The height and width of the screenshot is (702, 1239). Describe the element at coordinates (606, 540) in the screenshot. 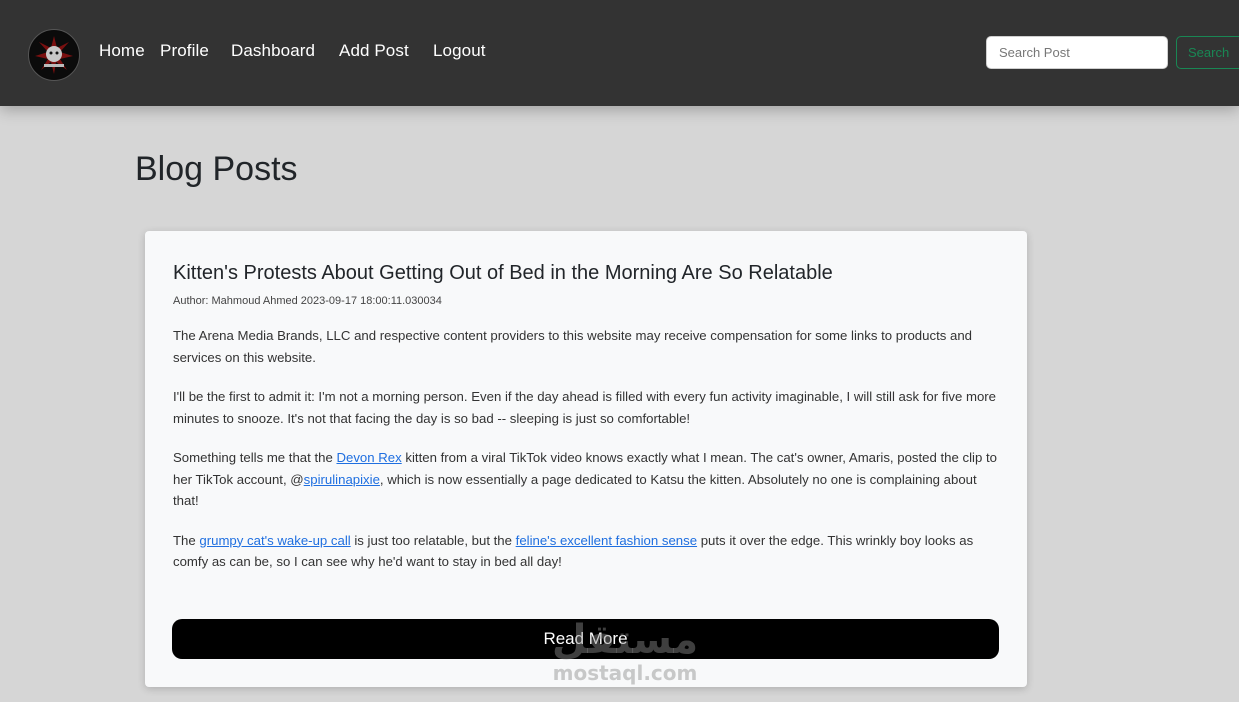

I see `fashion-sense-link: feline's excellent fashion sense` at that location.